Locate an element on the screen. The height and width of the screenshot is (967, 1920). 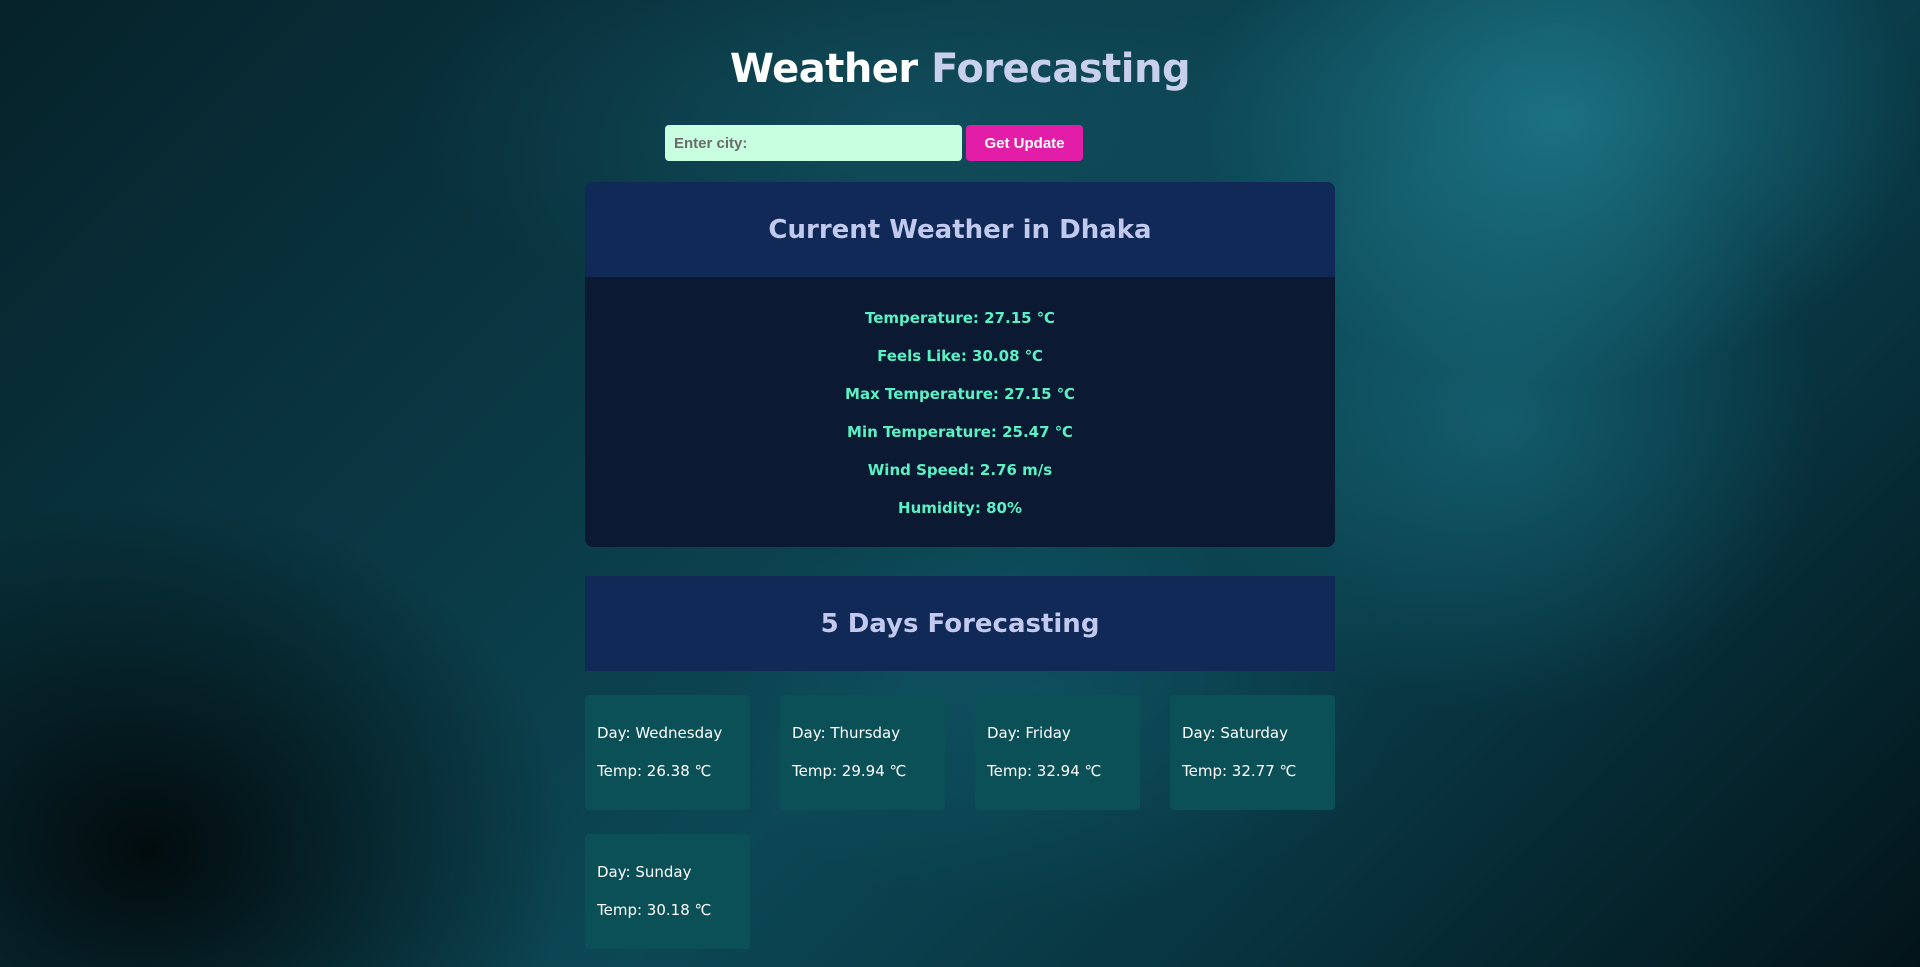
forecast-day-card: Day: Friday Temp: 32.94 ℃ is located at coordinates (1057, 752).